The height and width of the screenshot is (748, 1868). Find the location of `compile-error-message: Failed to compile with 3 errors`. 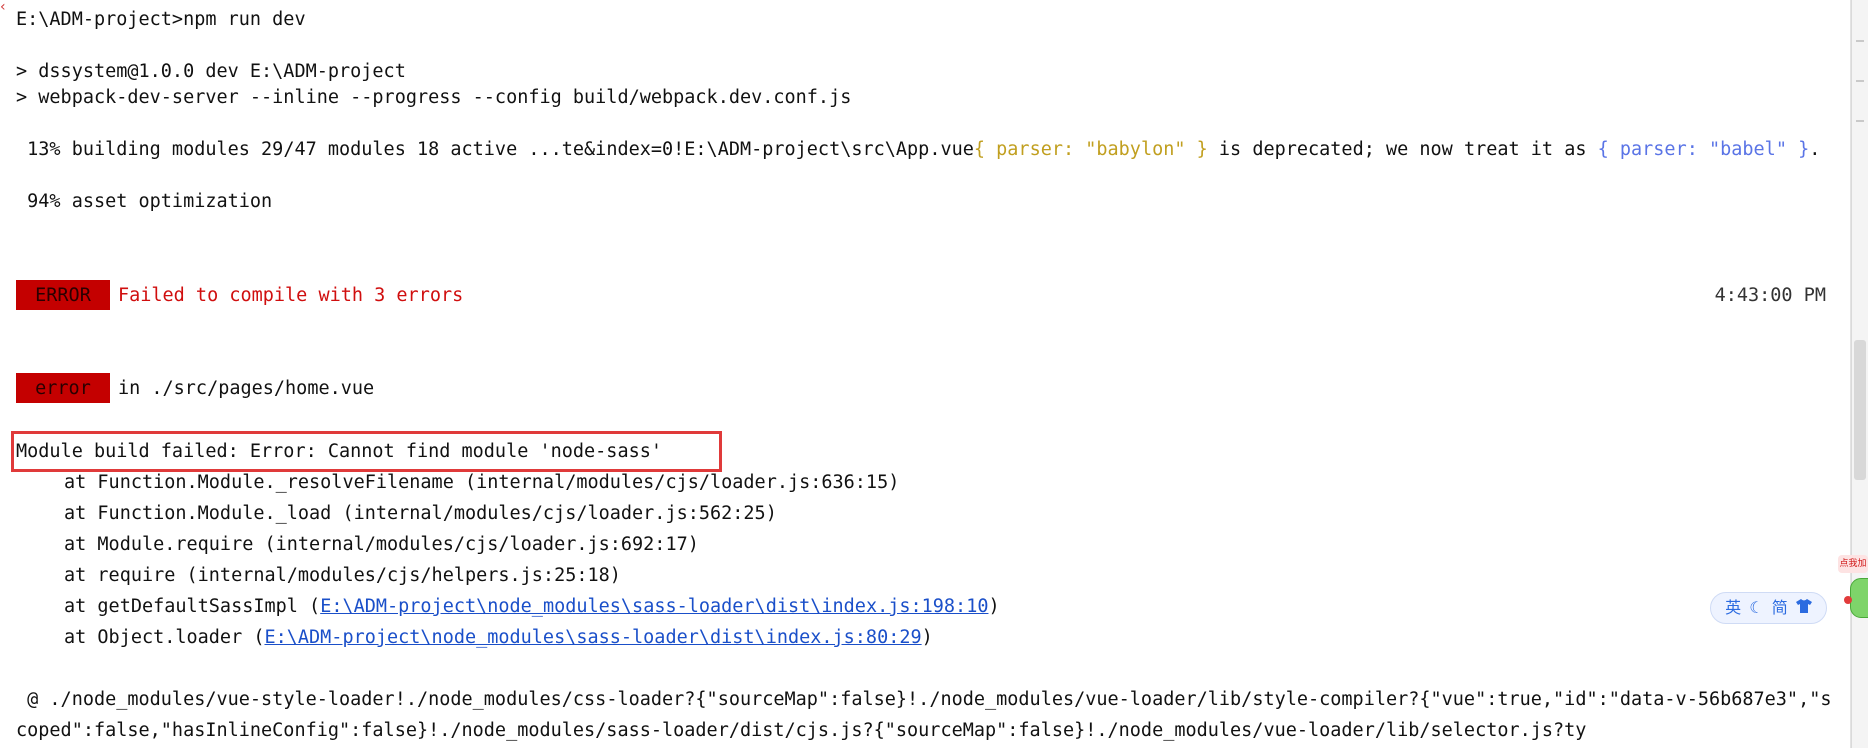

compile-error-message: Failed to compile with 3 errors is located at coordinates (290, 295).